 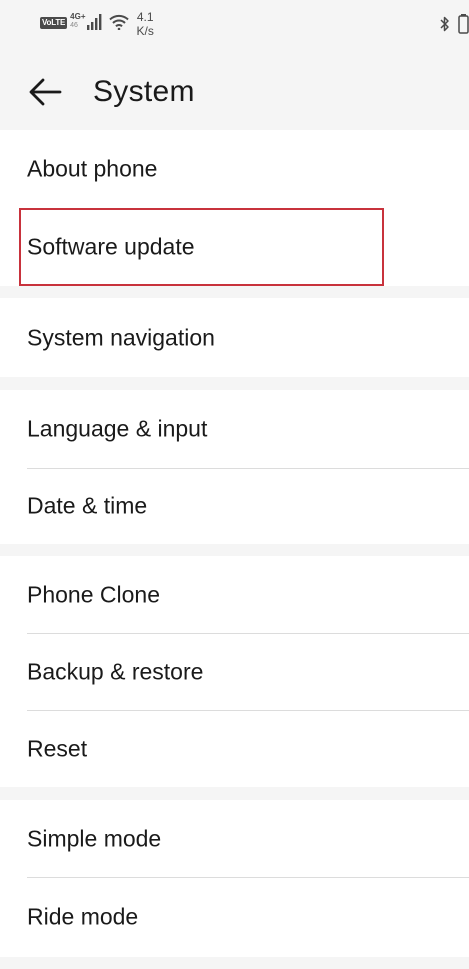 I want to click on network-speed: 4.1 K/s, so click(x=145, y=24).